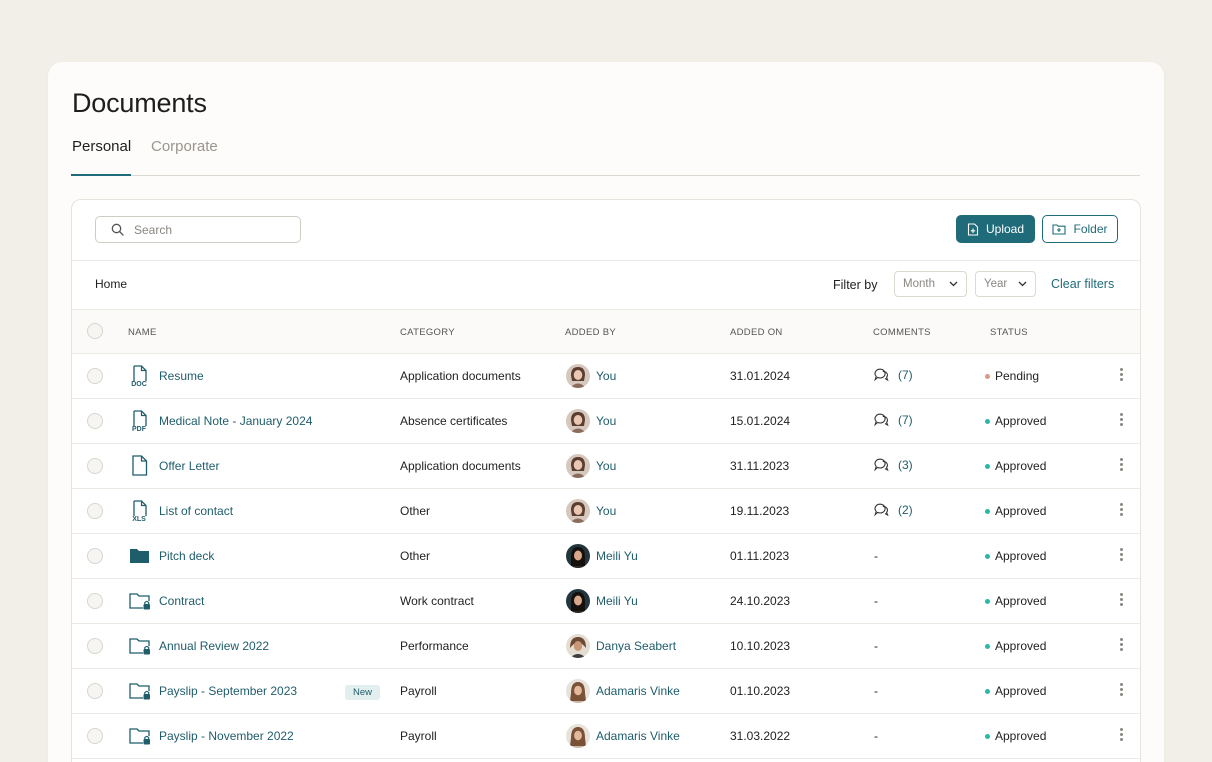 The width and height of the screenshot is (1212, 762). I want to click on svg-text: PDF, so click(139, 429).